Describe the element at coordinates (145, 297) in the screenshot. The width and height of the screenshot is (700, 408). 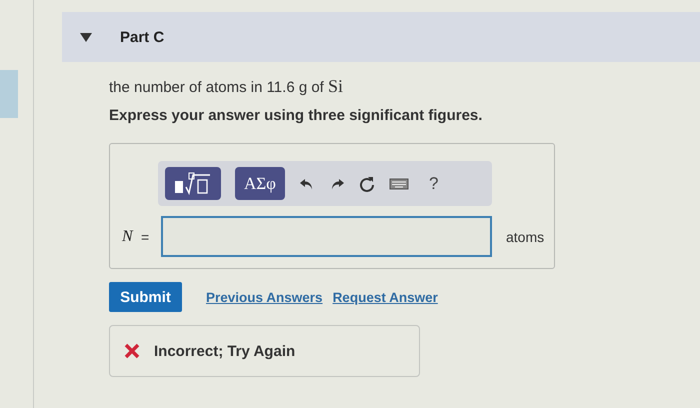
I see `submit-button: Submit` at that location.